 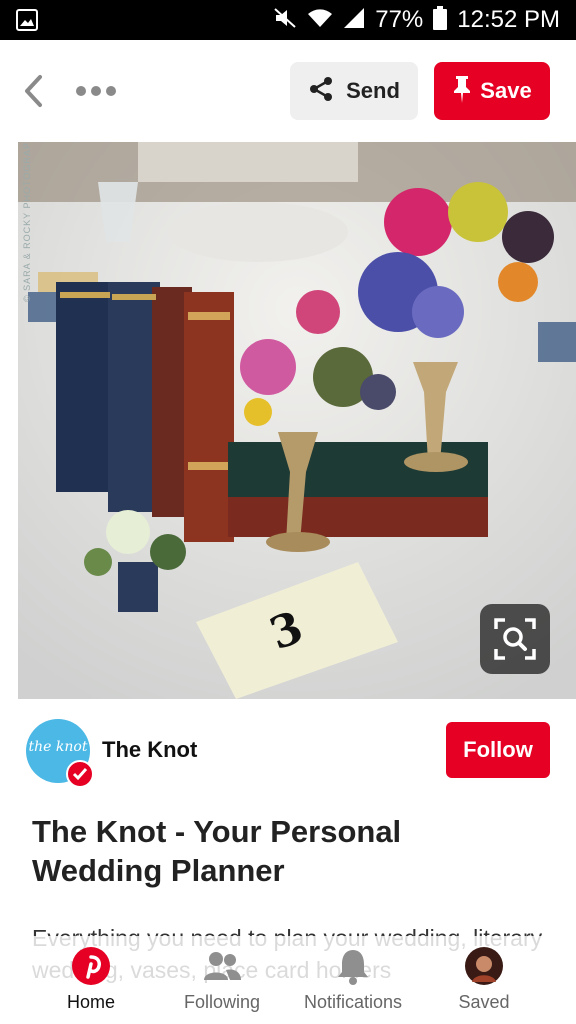 I want to click on avatar-logo-text: the knot, so click(x=58, y=747).